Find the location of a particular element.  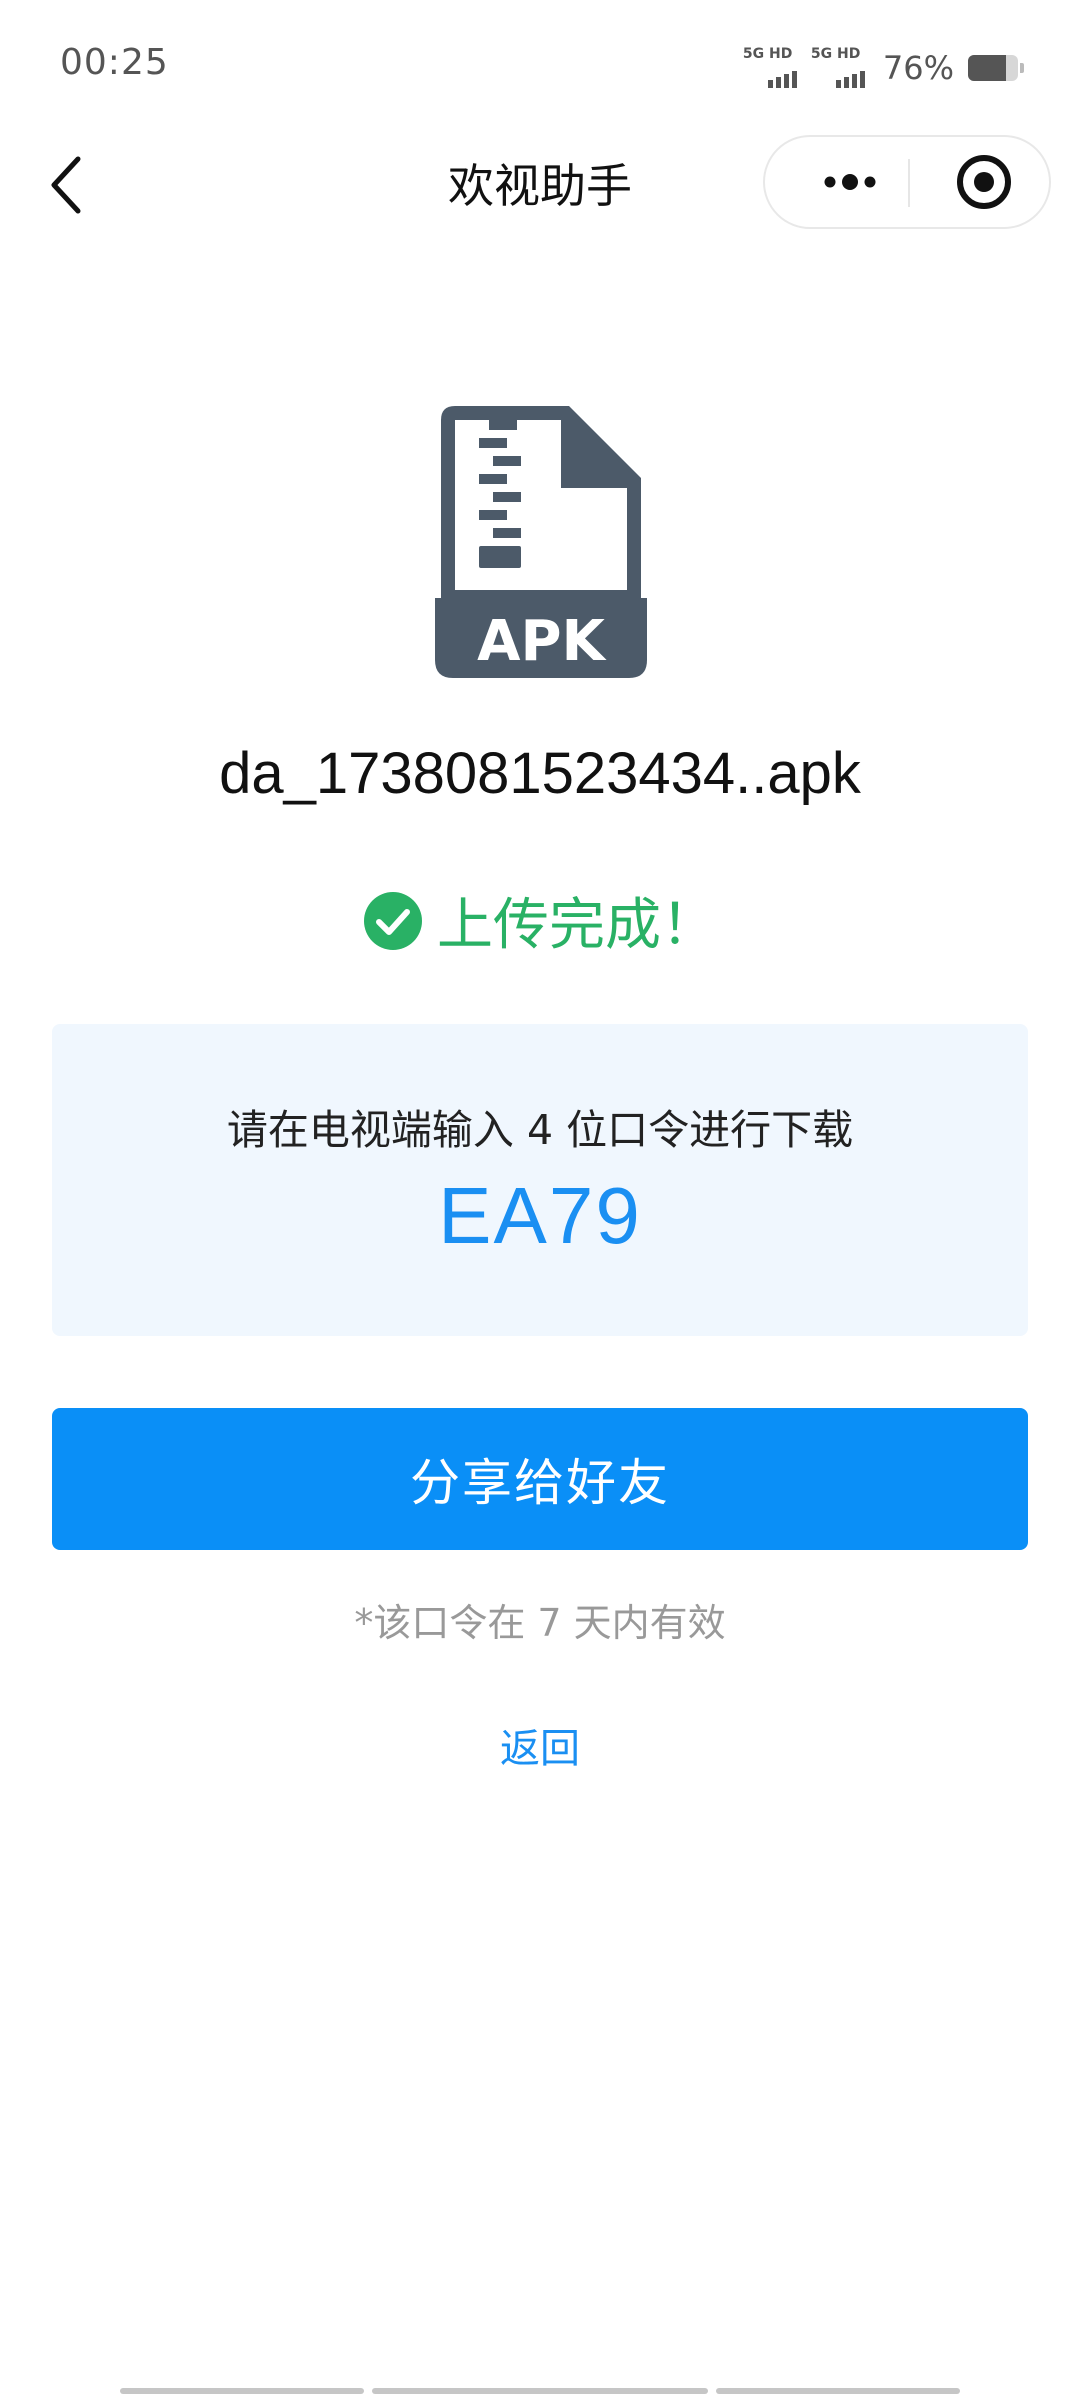

status-bar: 00:25 5G HD 5G HD 76% is located at coordinates (540, 65).